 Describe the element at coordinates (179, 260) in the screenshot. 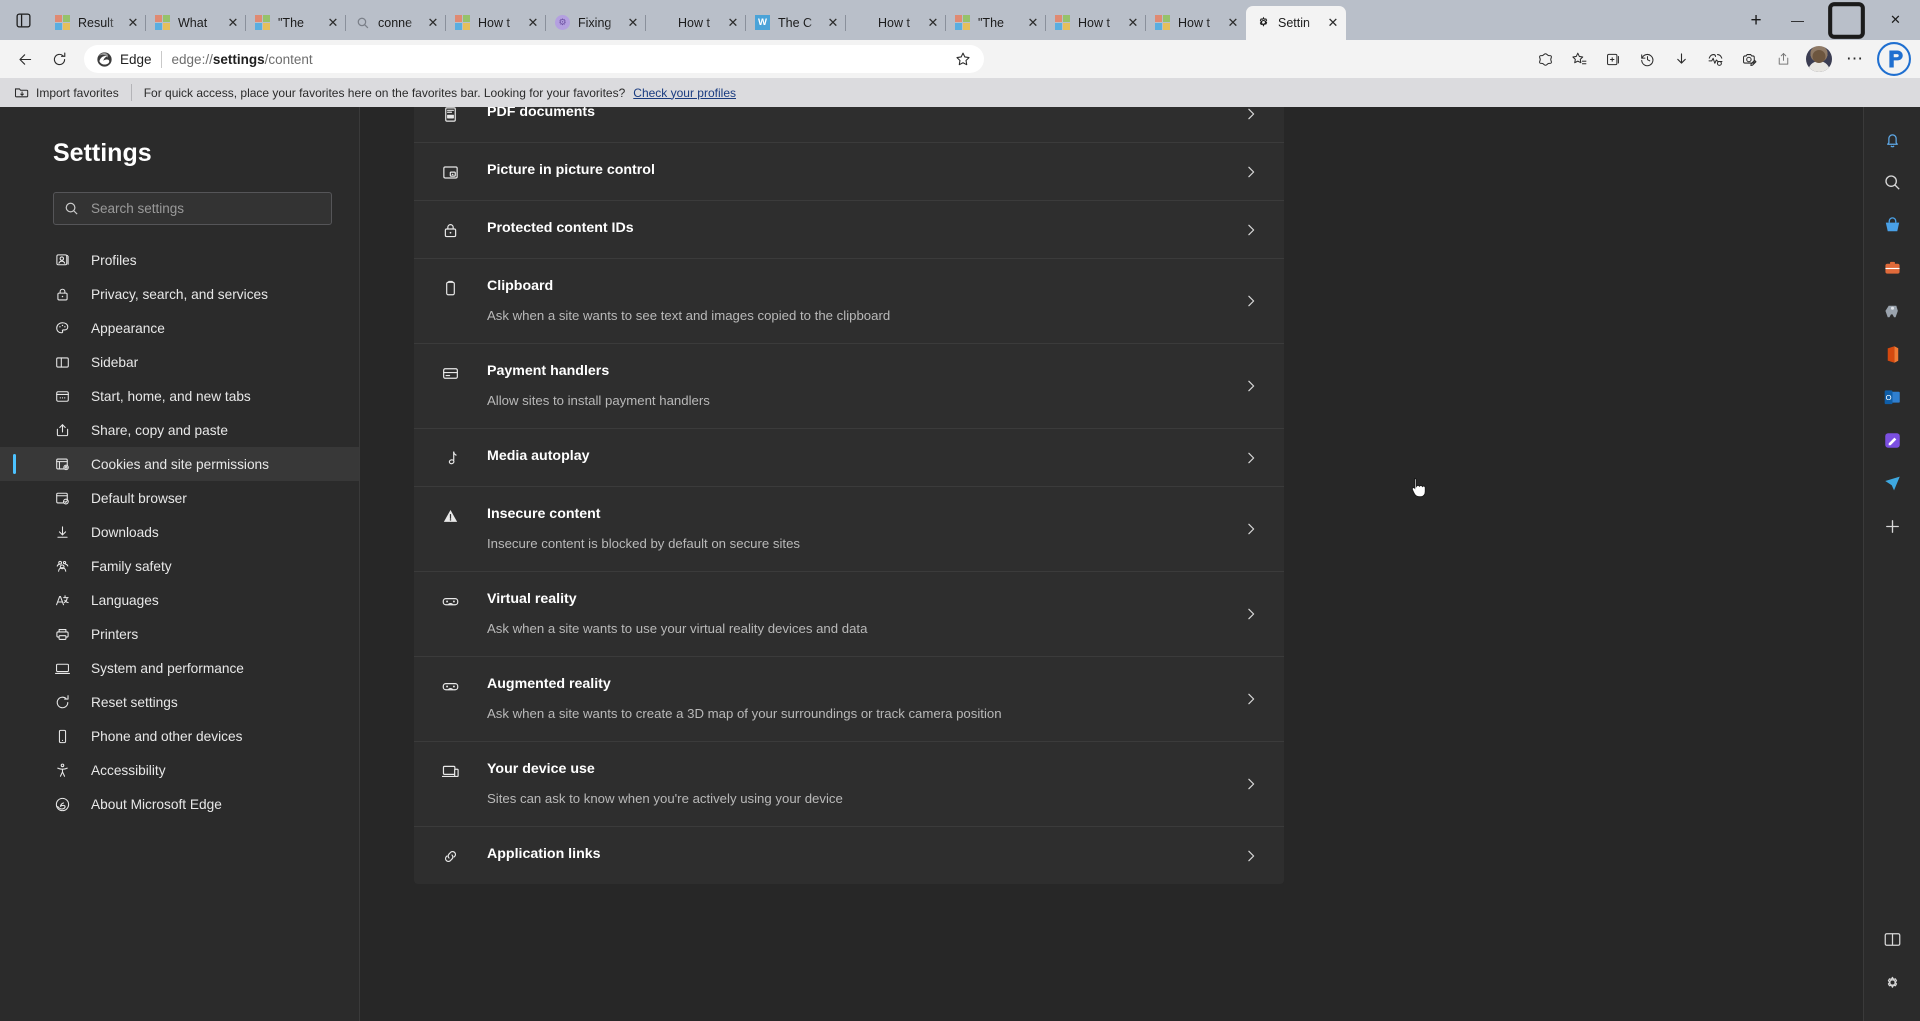

I see `sidebar-item-profiles: Profiles` at that location.